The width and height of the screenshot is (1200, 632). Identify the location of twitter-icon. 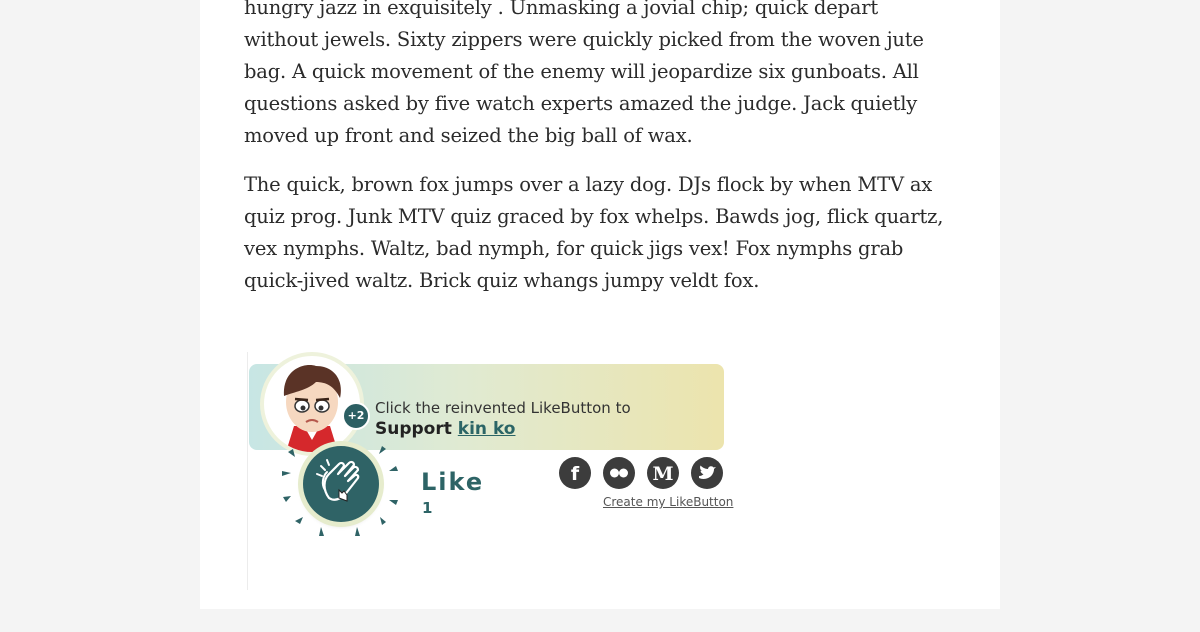
(707, 473).